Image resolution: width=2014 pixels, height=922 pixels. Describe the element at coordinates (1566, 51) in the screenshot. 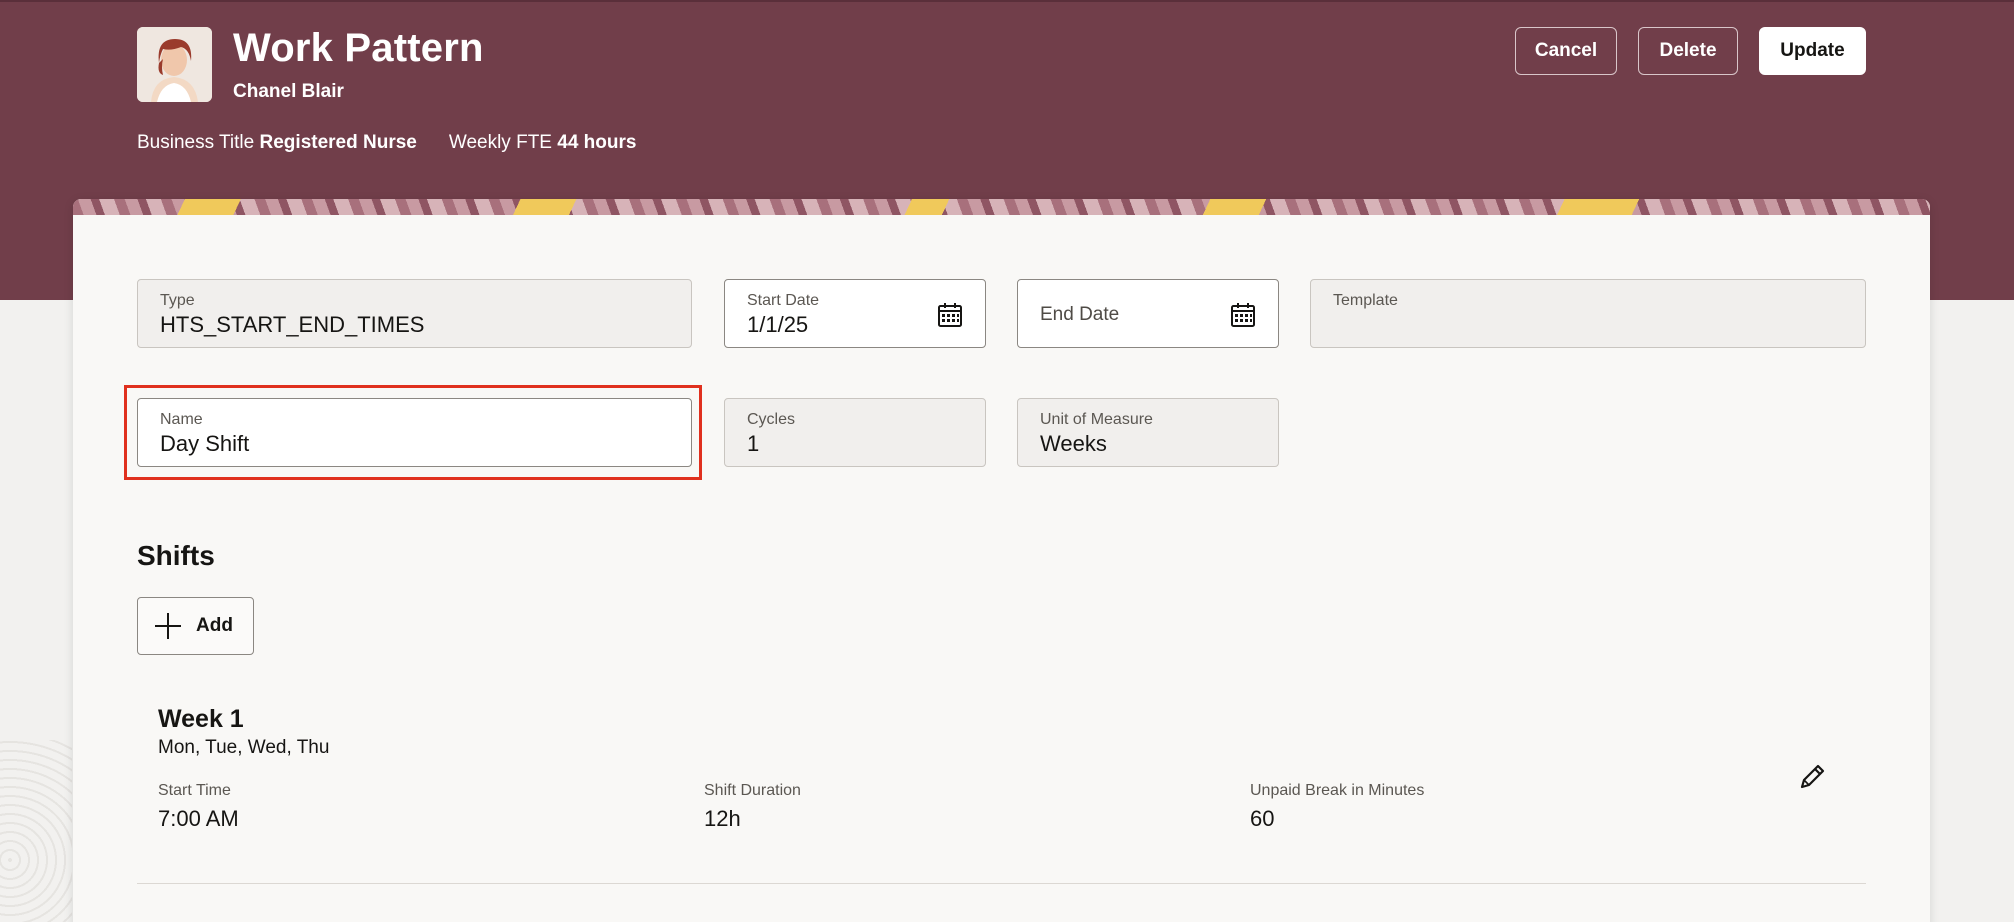

I see `cancel-button: Cancel` at that location.